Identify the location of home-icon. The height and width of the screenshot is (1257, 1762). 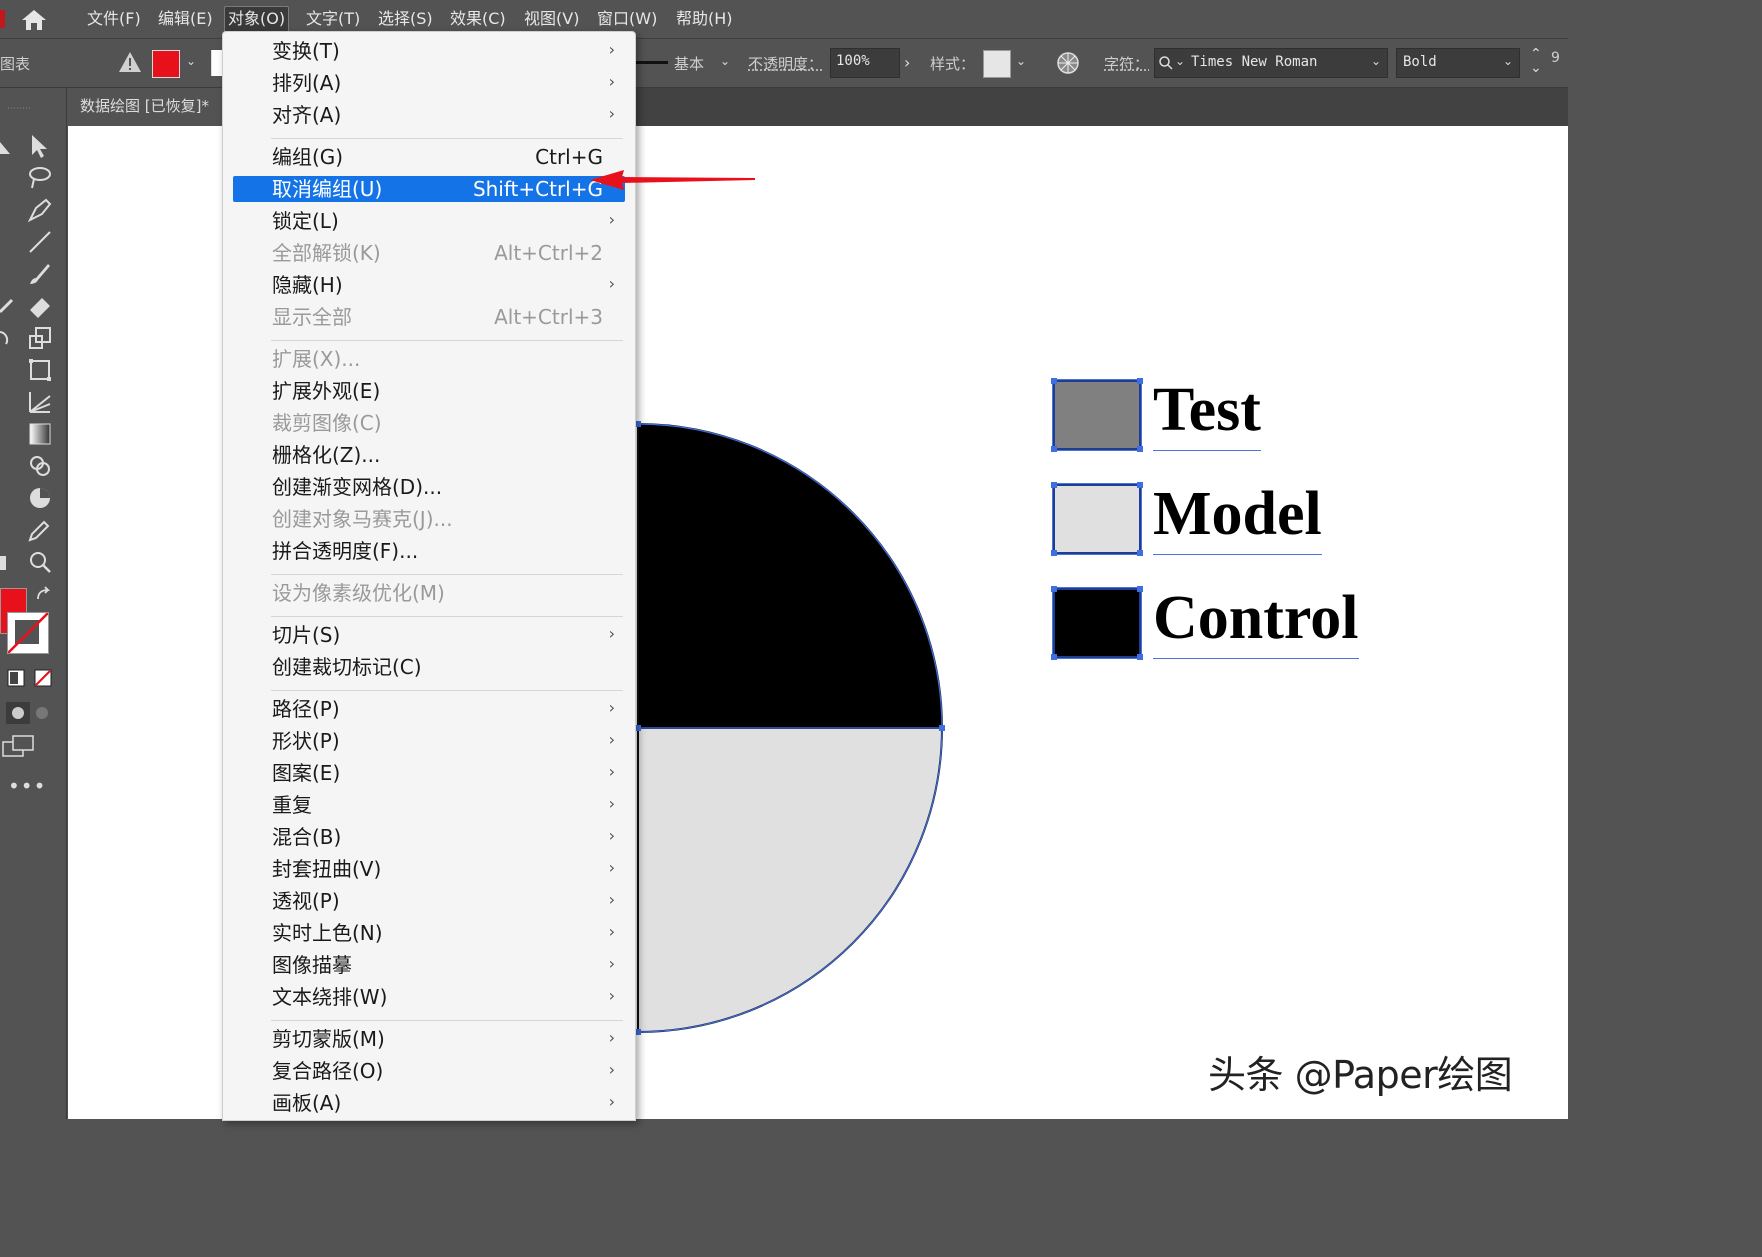
(34, 20).